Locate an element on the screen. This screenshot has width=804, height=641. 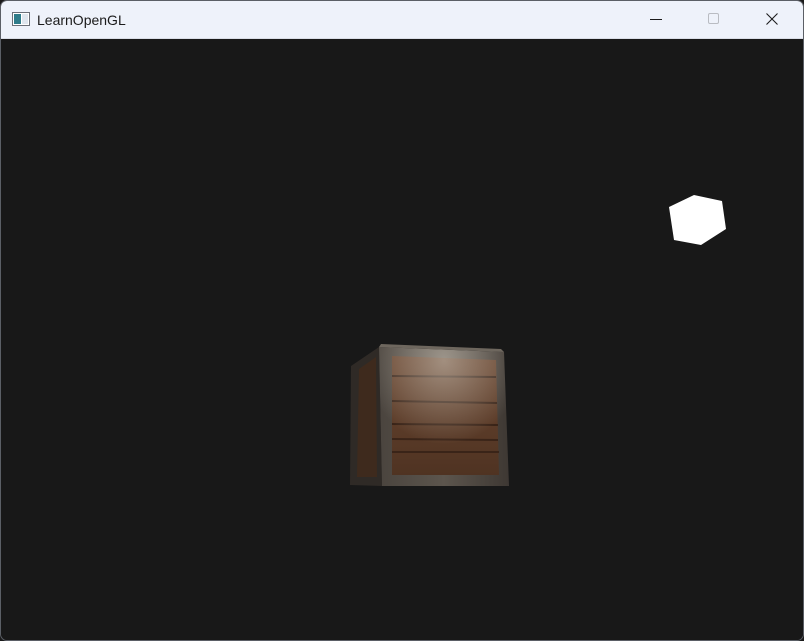
close-icon is located at coordinates (772, 19).